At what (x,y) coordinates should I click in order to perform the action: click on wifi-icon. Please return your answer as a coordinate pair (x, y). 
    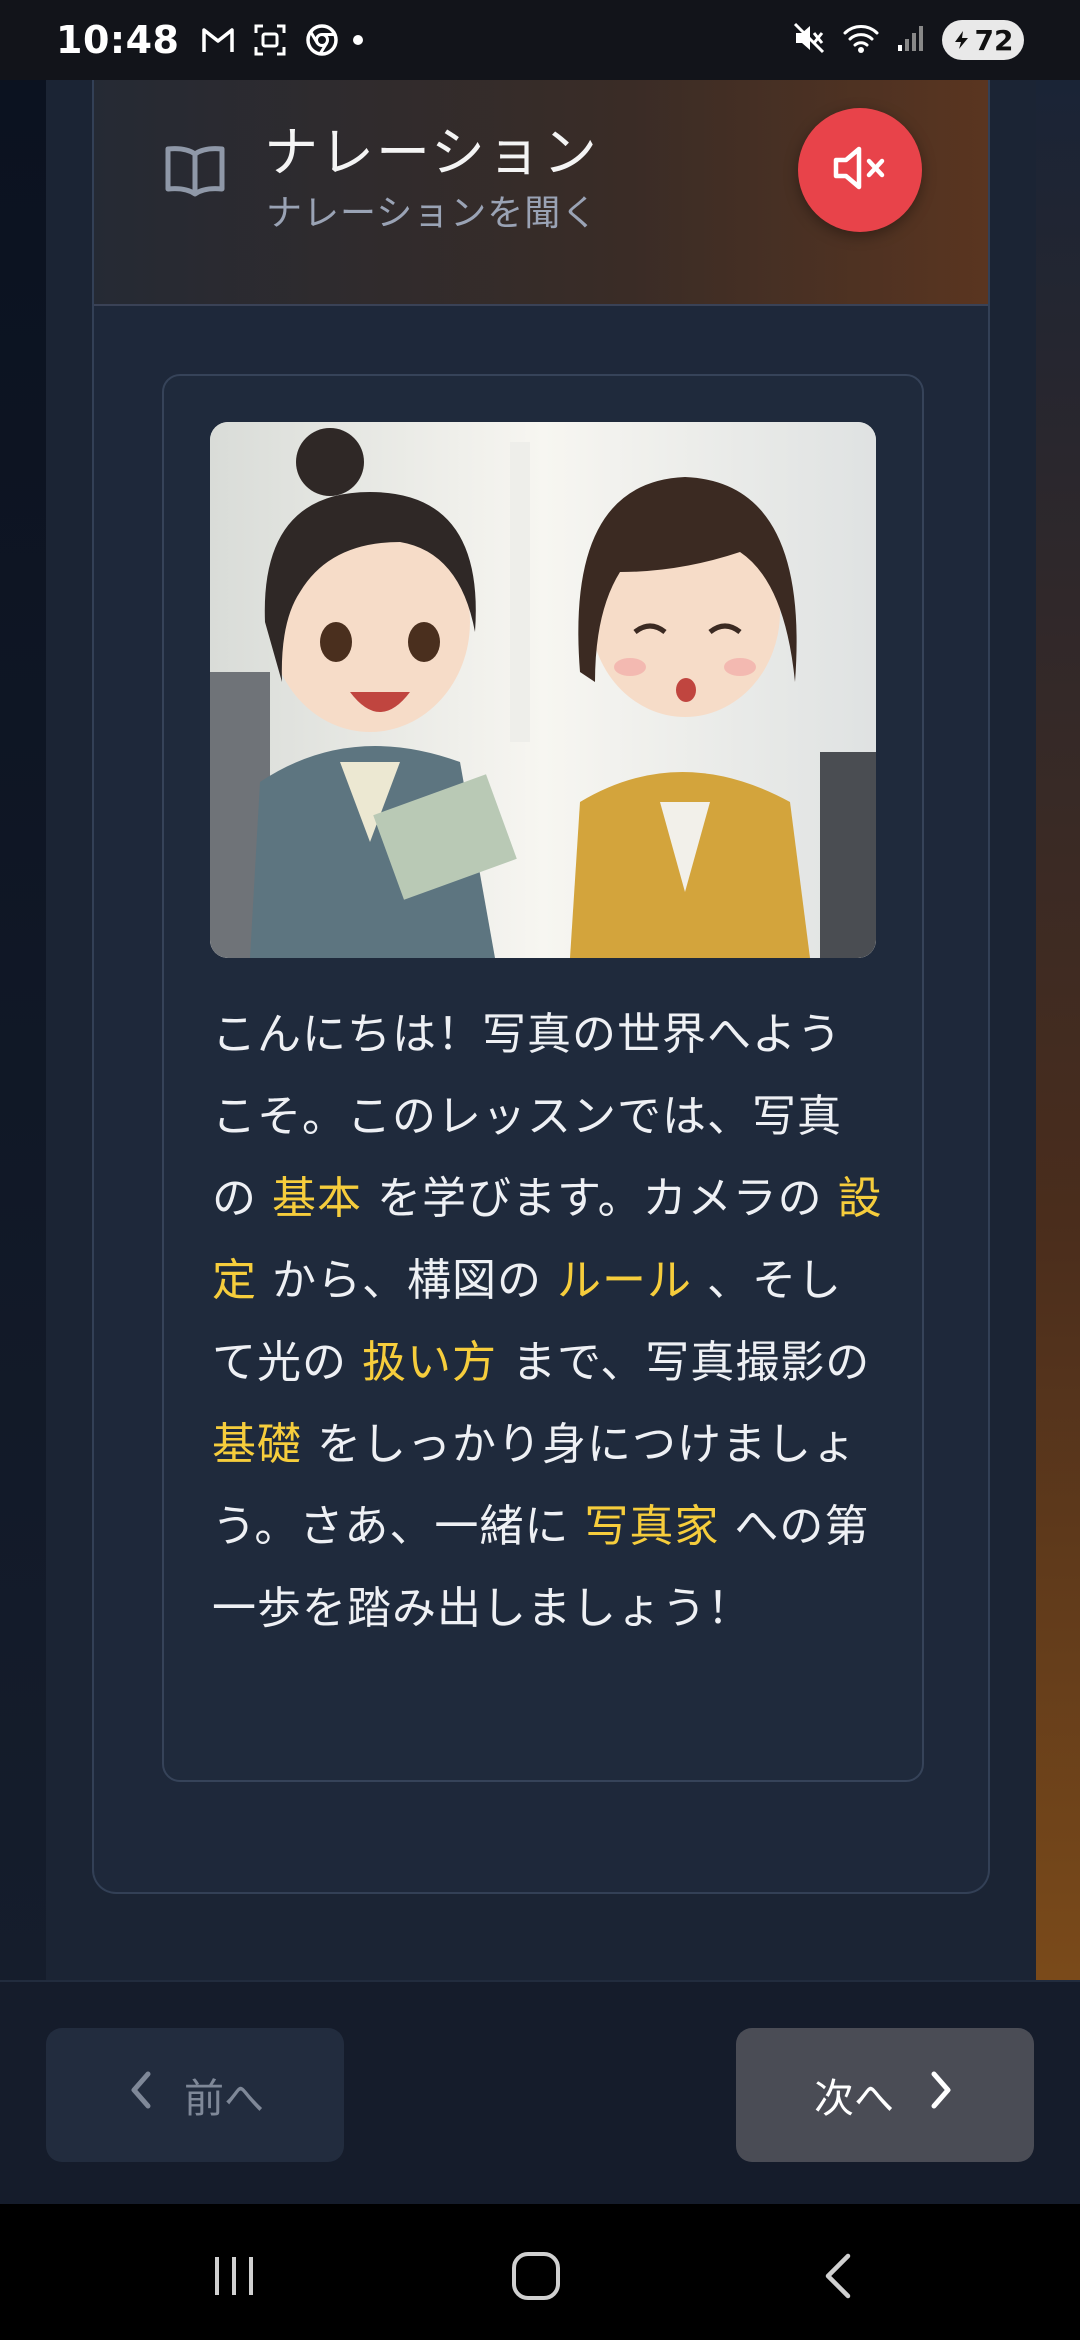
    Looking at the image, I should click on (861, 40).